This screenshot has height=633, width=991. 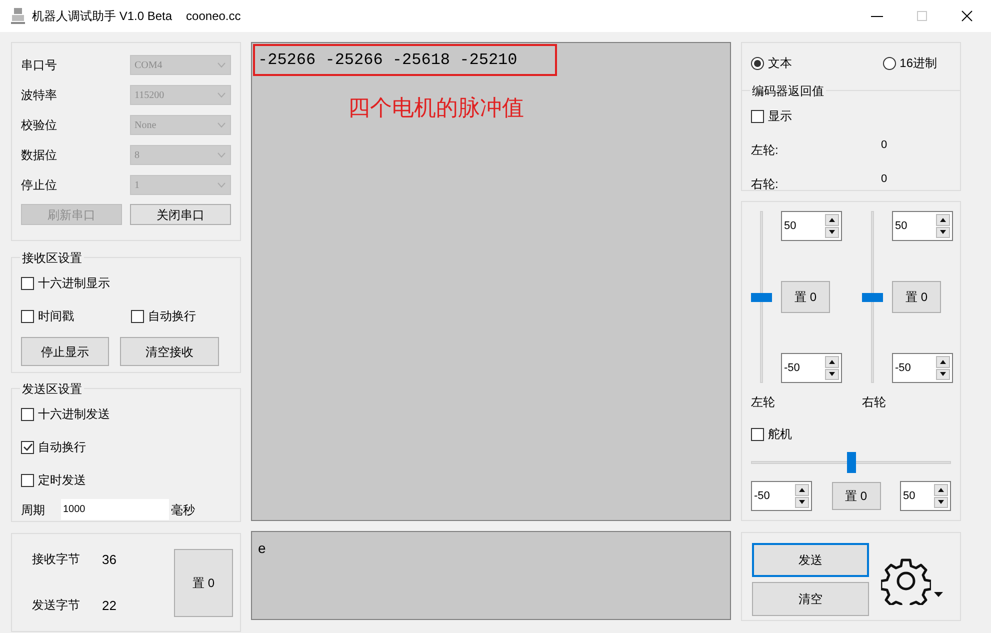 What do you see at coordinates (906, 581) in the screenshot?
I see `gear-icon` at bounding box center [906, 581].